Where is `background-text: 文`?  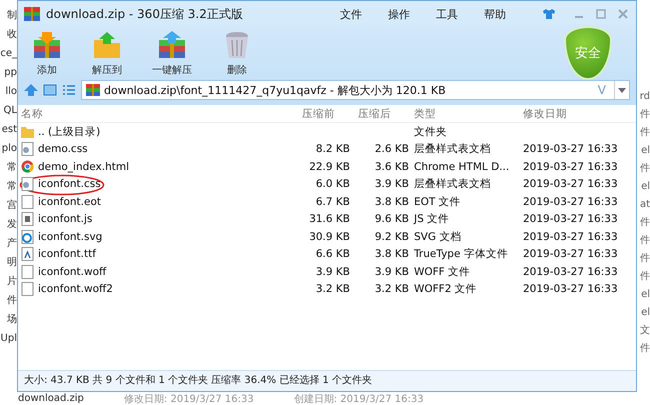
background-text: 文 is located at coordinates (644, 331).